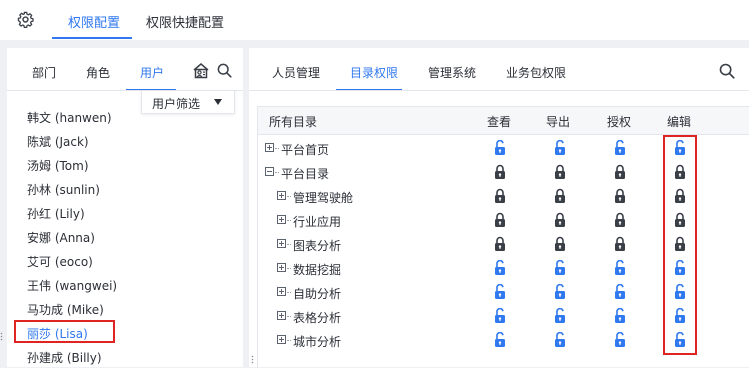  I want to click on header-all-directories: 所有目录, so click(293, 122).